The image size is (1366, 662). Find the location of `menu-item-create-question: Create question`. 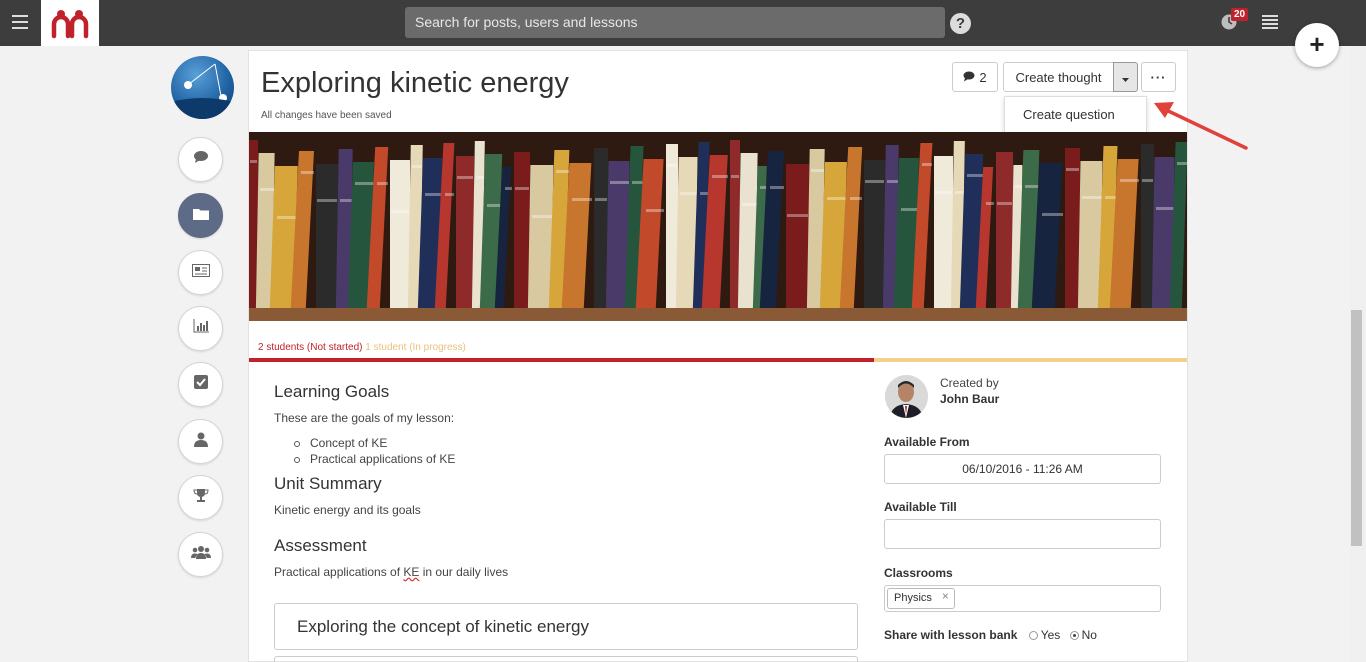

menu-item-create-question: Create question is located at coordinates (1075, 114).